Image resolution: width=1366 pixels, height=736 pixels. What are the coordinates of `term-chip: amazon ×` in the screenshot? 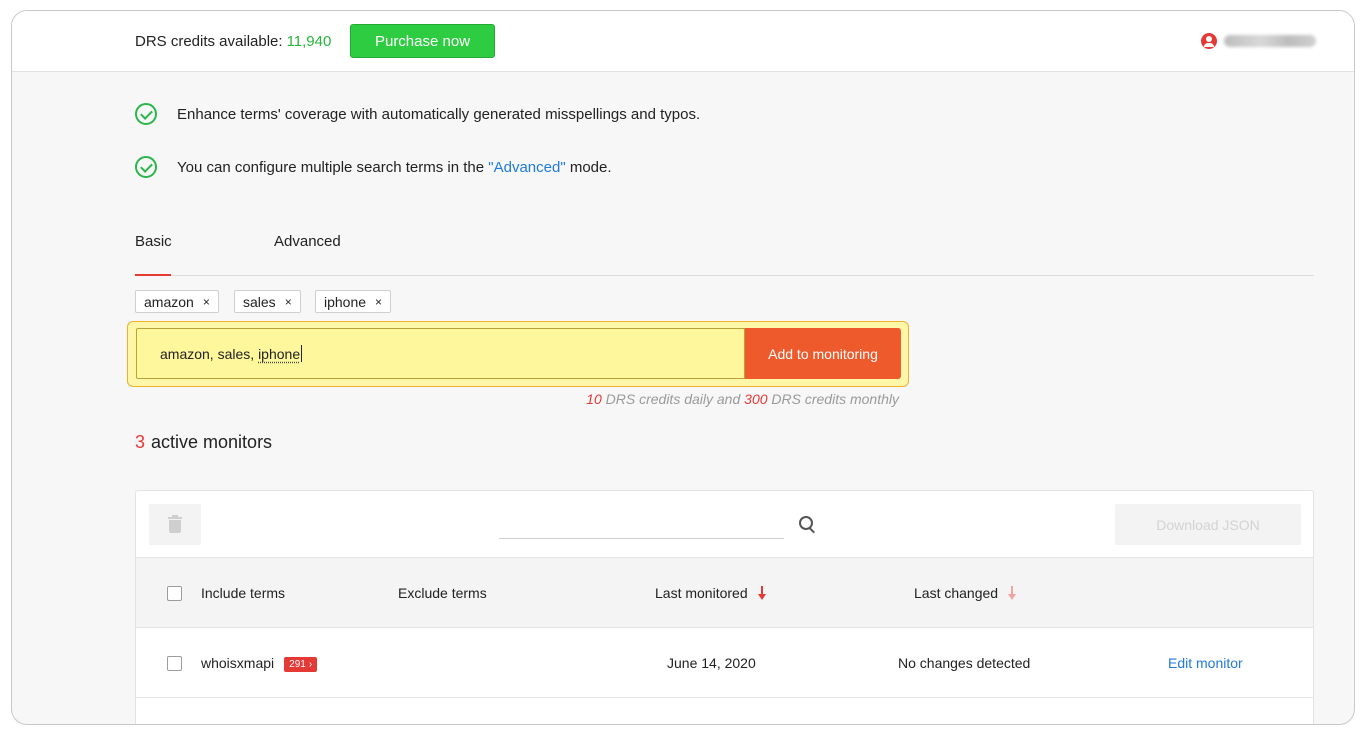 It's located at (177, 301).